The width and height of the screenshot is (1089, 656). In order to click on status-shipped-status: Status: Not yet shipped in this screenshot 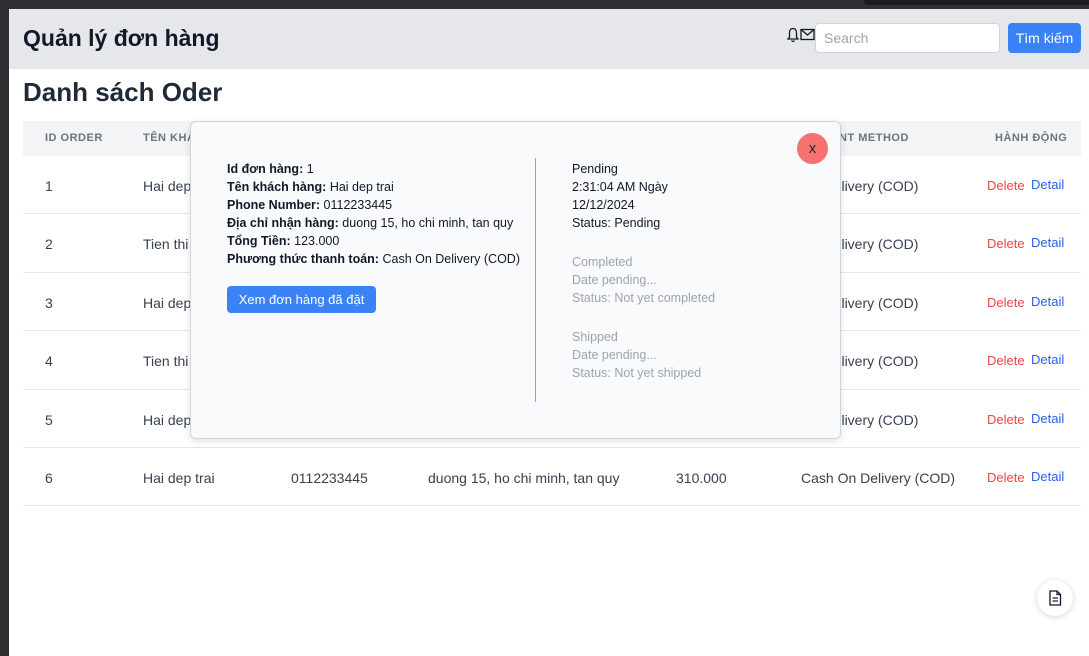, I will do `click(637, 373)`.